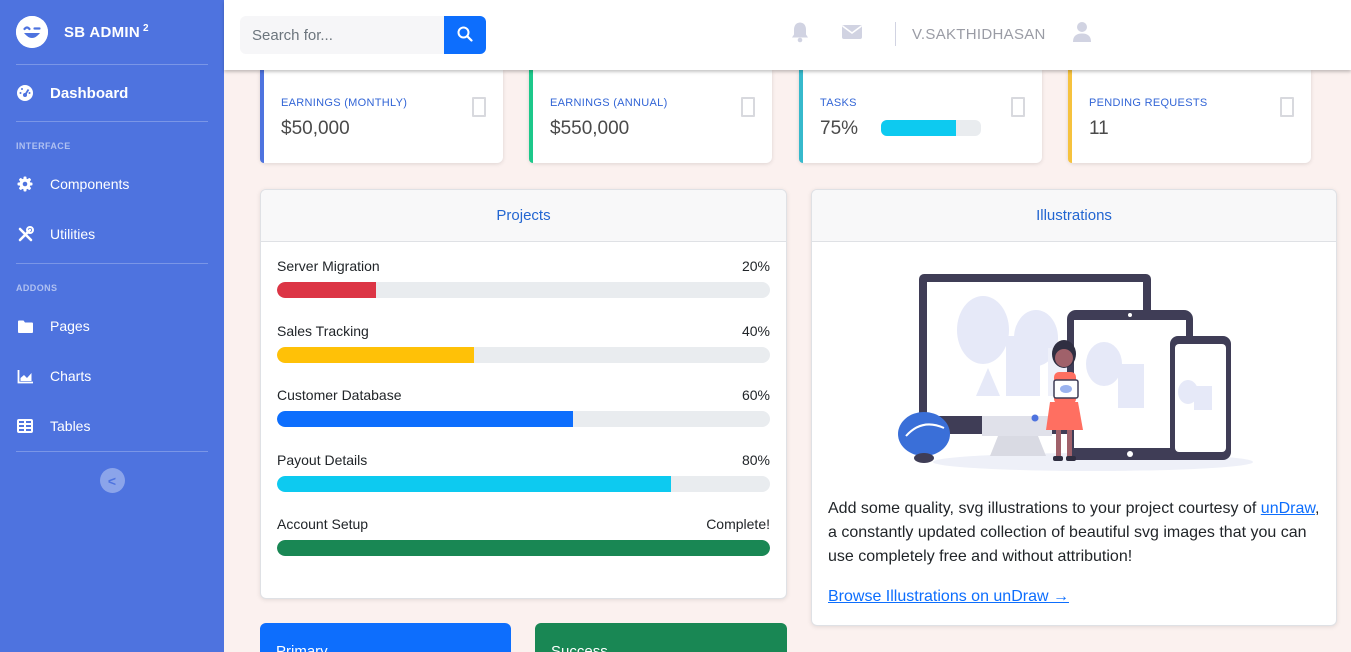 The height and width of the screenshot is (652, 1351). Describe the element at coordinates (755, 395) in the screenshot. I see `project-percent: 60%` at that location.